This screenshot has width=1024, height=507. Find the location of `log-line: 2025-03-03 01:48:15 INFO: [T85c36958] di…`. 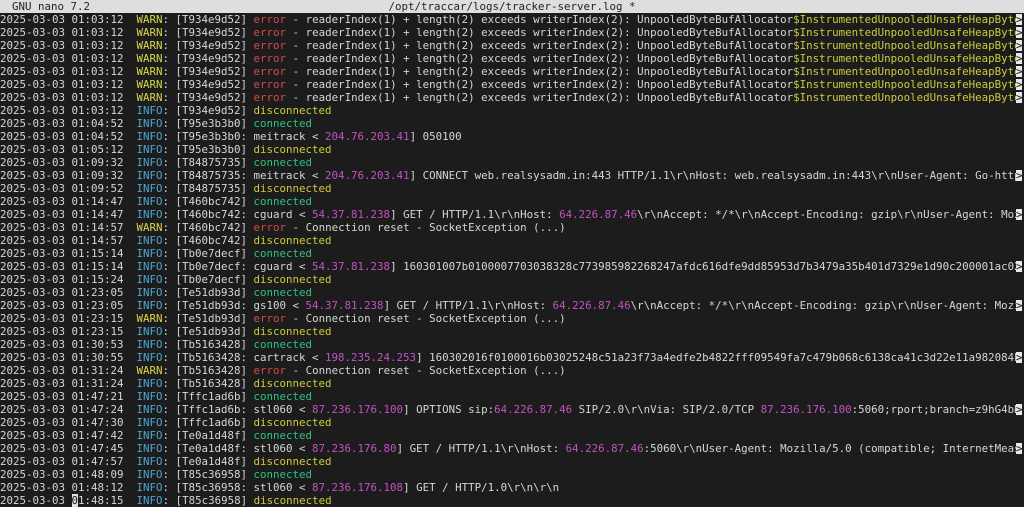

log-line: 2025-03-03 01:48:15 INFO: [T85c36958] di… is located at coordinates (512, 500).